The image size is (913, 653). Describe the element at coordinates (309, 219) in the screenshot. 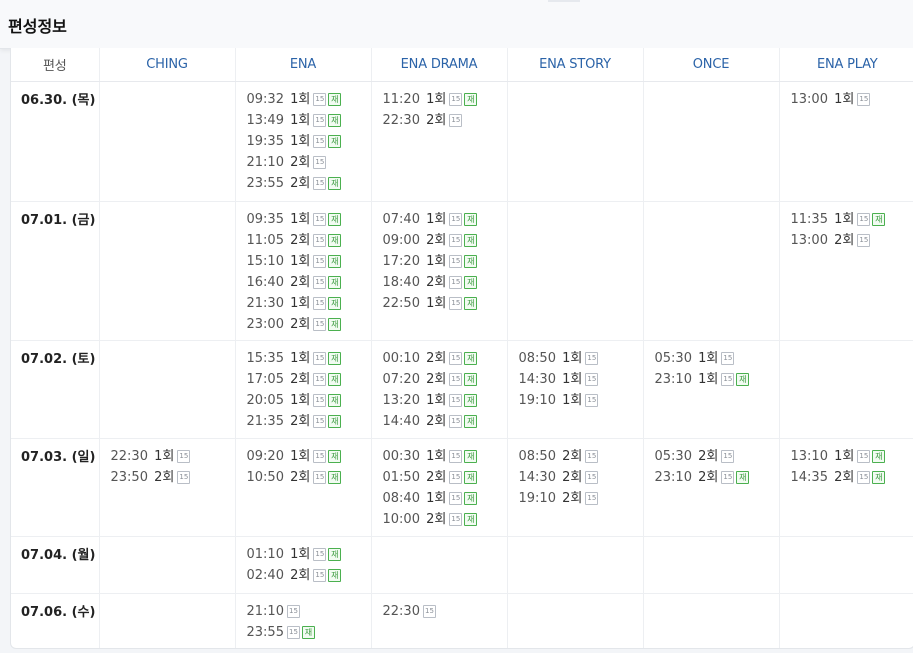

I see `broadcast-slot: 09:35 1회 15 재` at that location.